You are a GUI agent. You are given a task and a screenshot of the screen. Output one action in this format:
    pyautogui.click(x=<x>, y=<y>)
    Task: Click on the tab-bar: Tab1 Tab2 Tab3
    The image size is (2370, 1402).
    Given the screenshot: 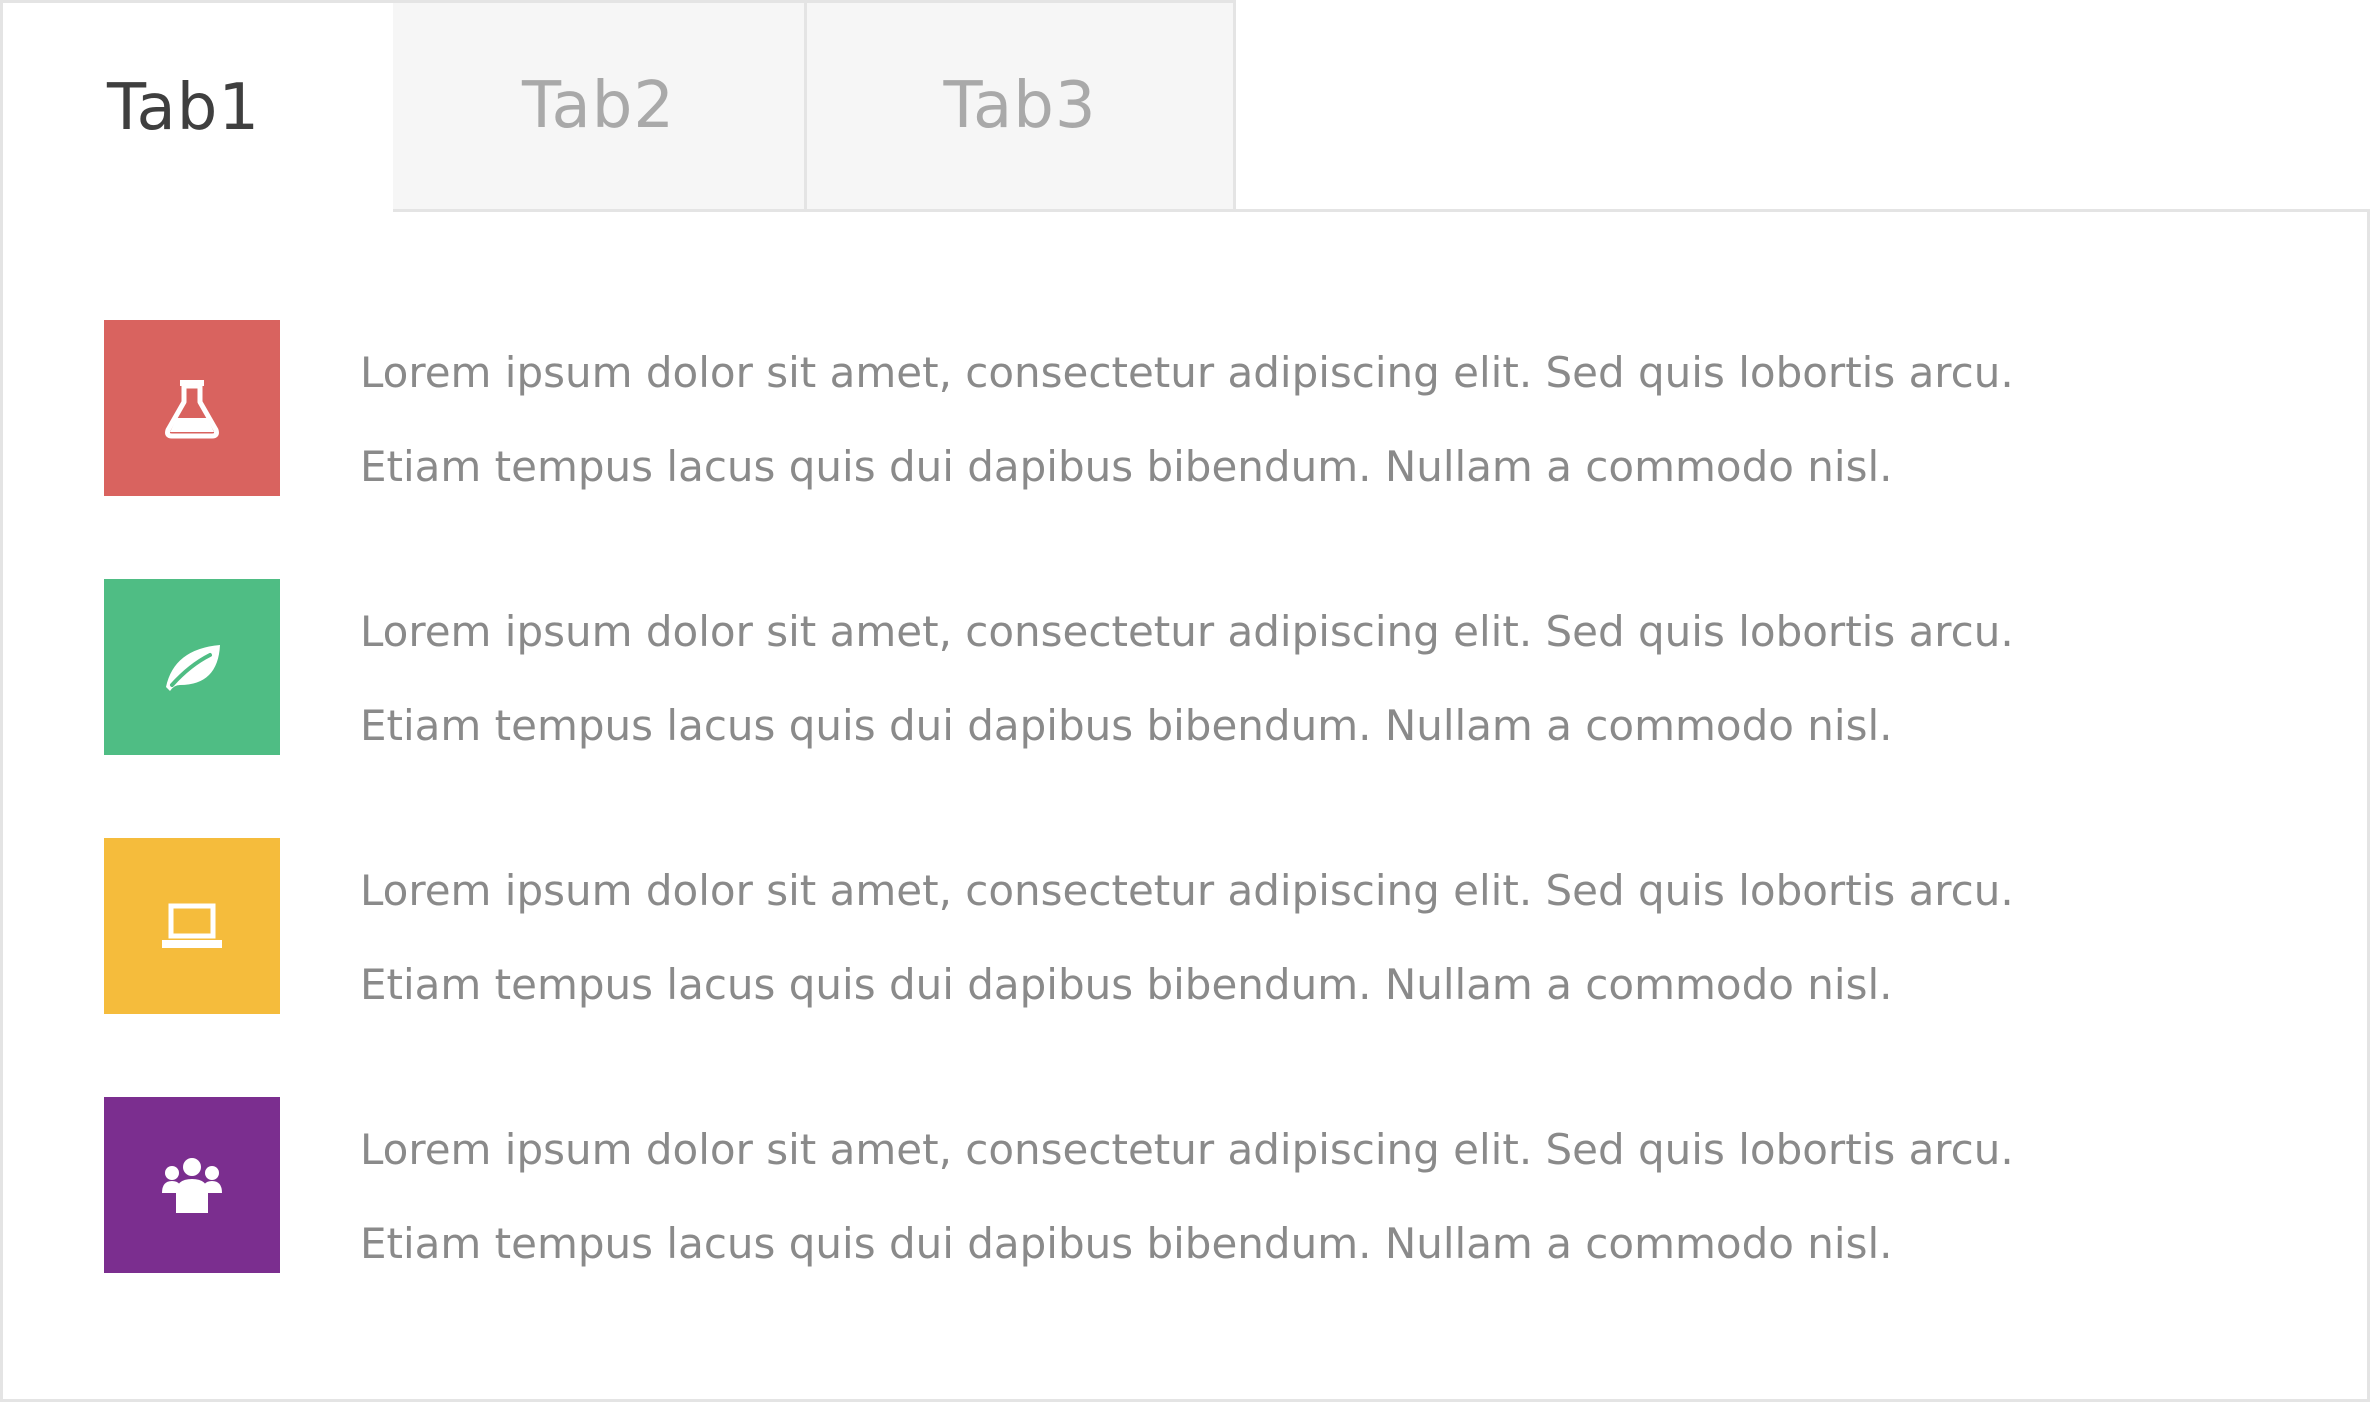 What is the action you would take?
    pyautogui.click(x=618, y=106)
    